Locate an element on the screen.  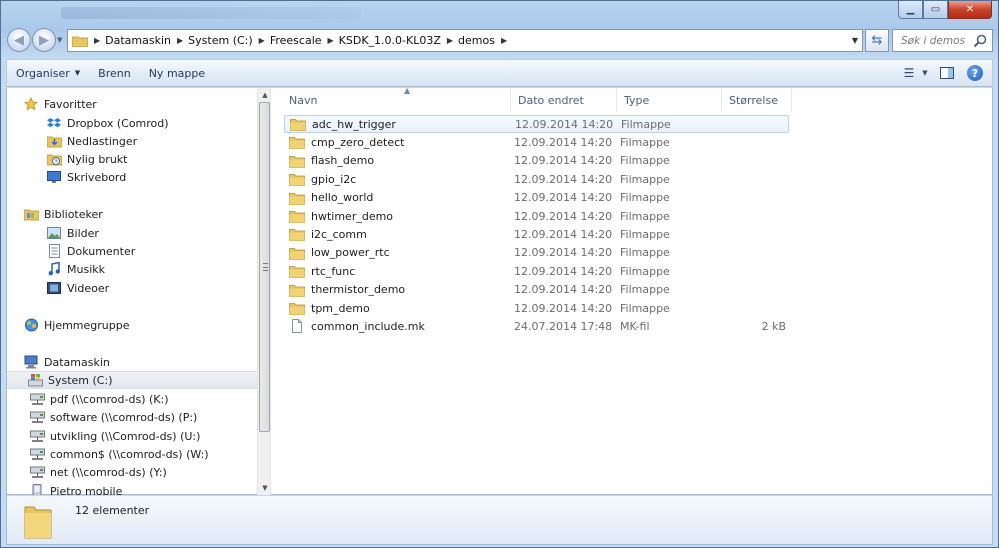
scroll-up-icon: ▲ is located at coordinates (264, 95).